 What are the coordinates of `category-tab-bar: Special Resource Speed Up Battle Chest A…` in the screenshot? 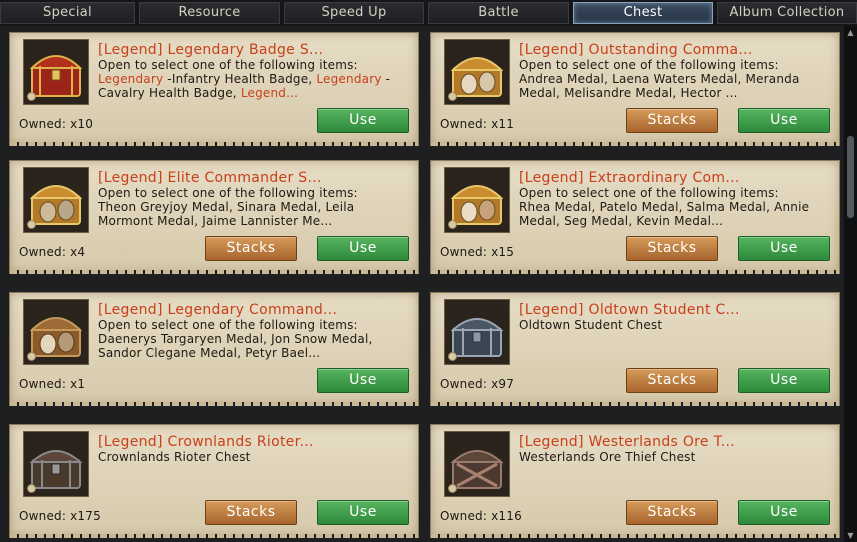 It's located at (428, 13).